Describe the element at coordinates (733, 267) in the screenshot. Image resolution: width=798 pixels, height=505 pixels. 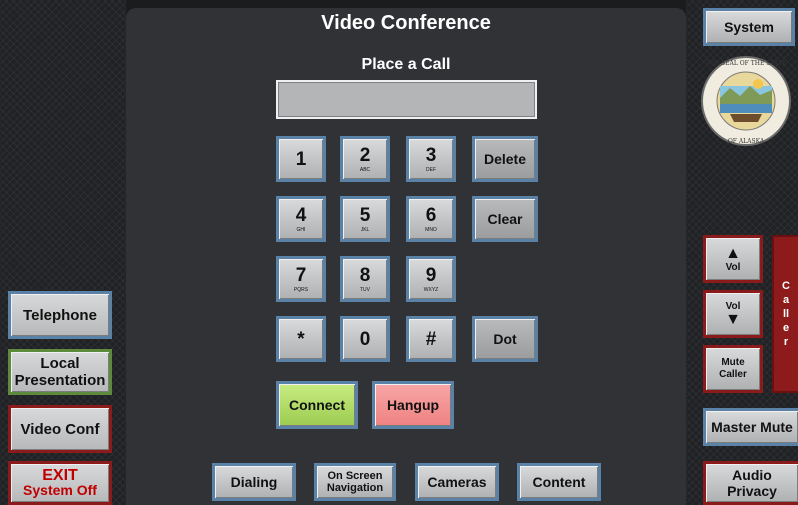
I see `vol-up-label: Vol` at that location.